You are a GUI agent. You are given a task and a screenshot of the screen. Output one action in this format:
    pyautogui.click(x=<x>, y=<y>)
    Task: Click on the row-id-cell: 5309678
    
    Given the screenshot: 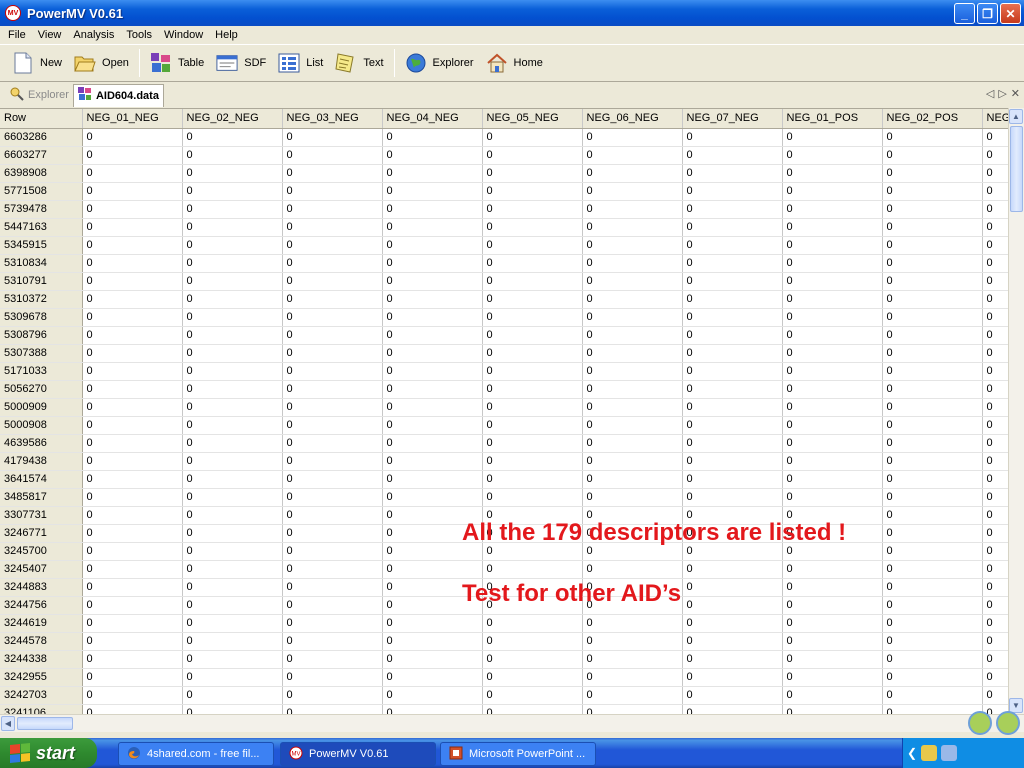 What is the action you would take?
    pyautogui.click(x=41, y=317)
    